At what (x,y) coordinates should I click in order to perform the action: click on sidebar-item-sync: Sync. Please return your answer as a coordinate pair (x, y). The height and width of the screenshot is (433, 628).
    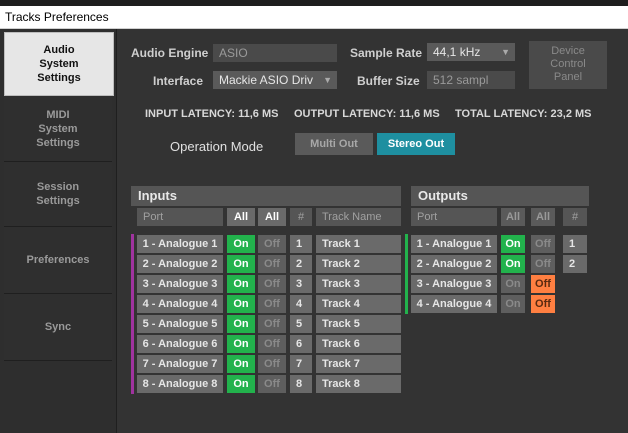
    Looking at the image, I should click on (58, 327).